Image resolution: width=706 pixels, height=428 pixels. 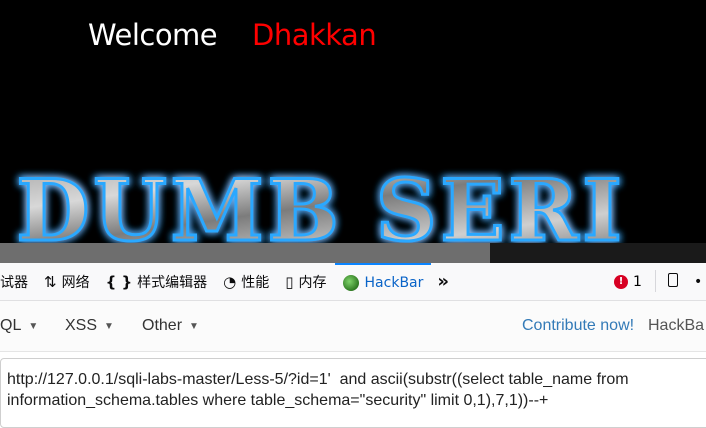 I want to click on hackbar-icon, so click(x=350, y=282).